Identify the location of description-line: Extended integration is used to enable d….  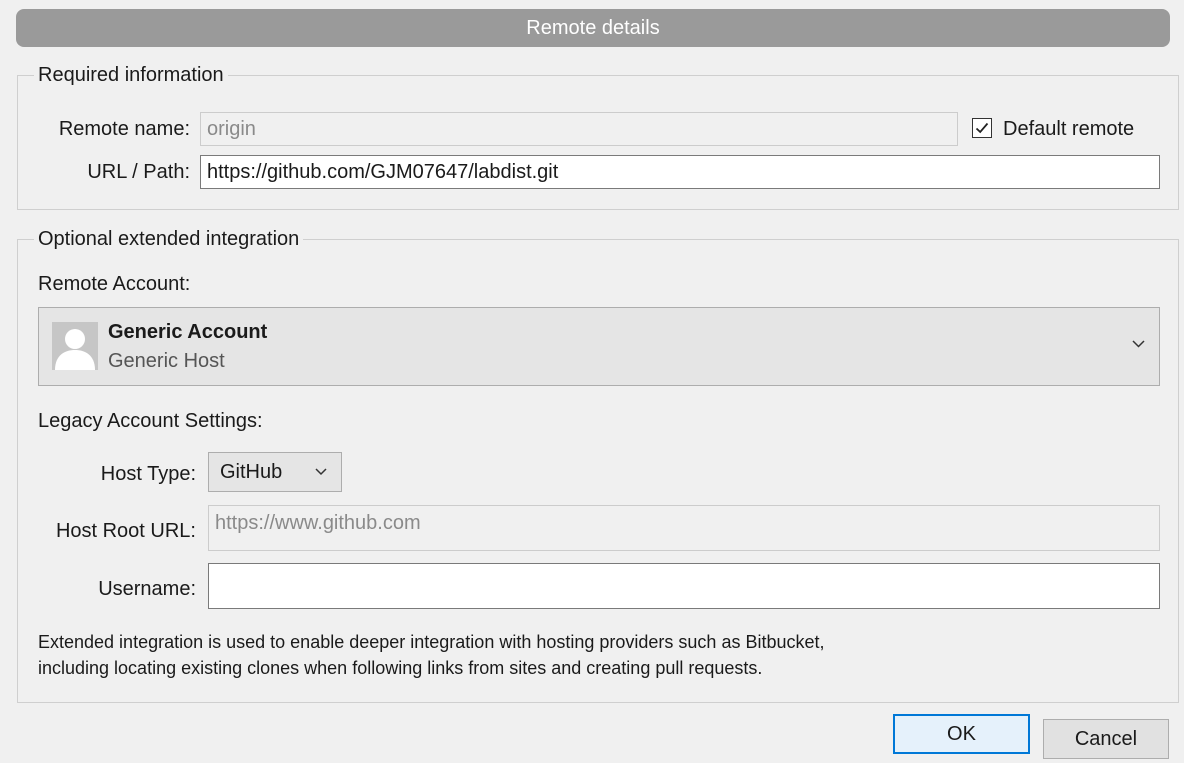
(431, 642).